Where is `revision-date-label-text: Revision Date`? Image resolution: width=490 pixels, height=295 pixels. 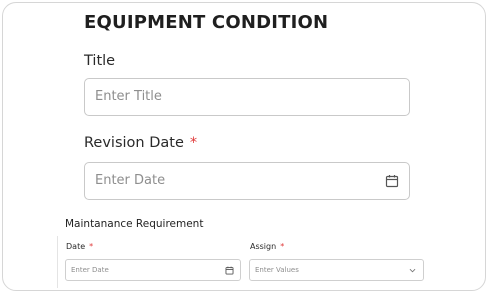 revision-date-label-text: Revision Date is located at coordinates (134, 143).